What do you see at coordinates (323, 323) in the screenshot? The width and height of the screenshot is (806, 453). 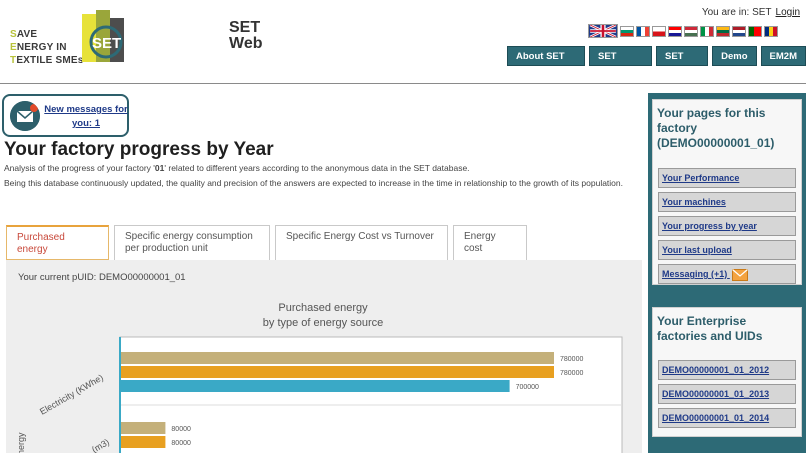 I see `chart-subtitle: by type of energy source` at bounding box center [323, 323].